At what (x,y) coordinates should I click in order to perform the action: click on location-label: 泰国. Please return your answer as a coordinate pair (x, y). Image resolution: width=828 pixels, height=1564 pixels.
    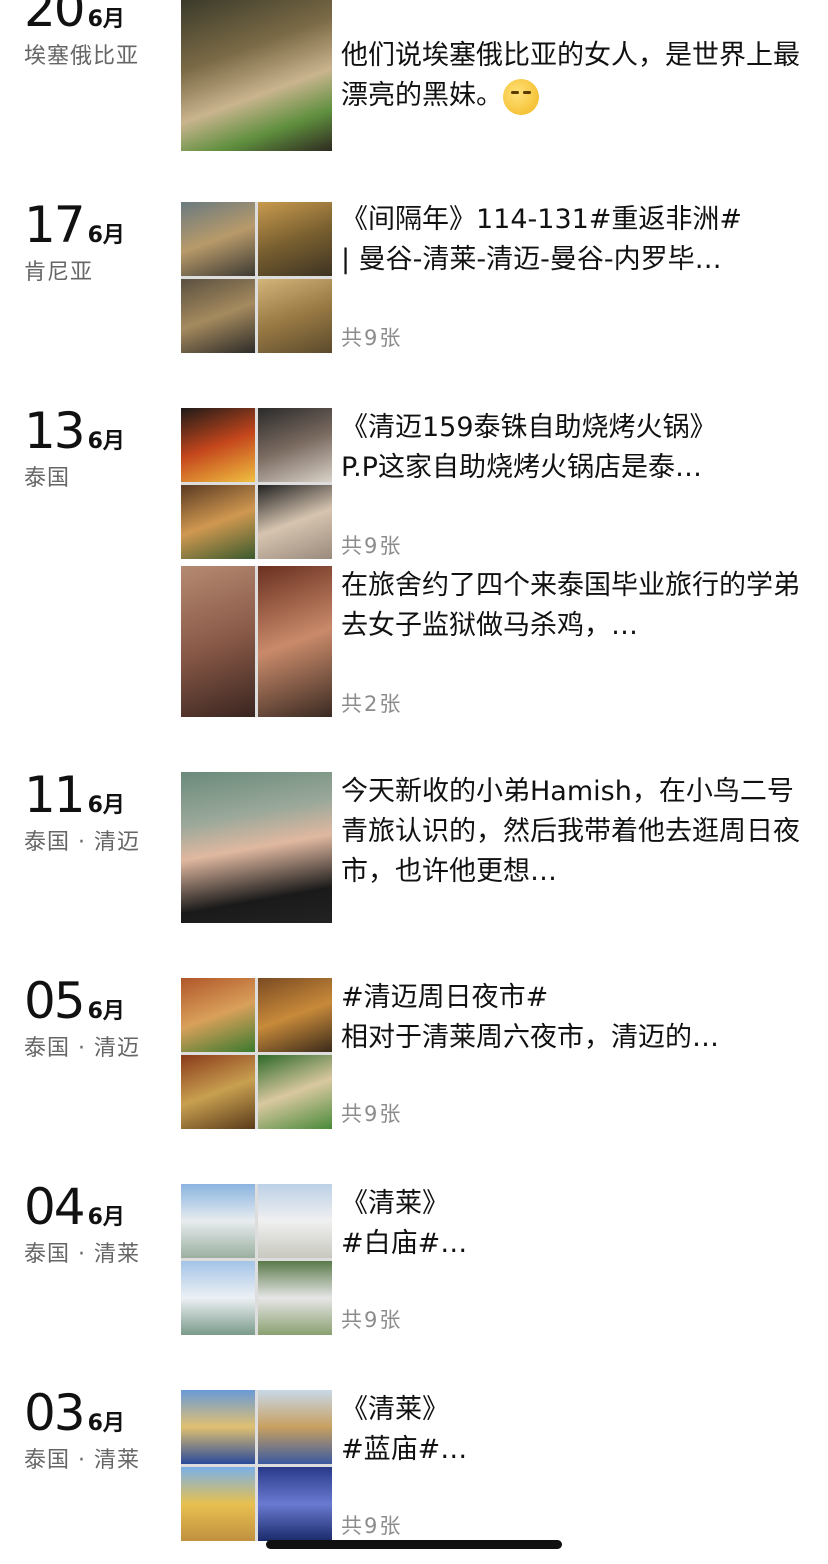
    Looking at the image, I should click on (47, 478).